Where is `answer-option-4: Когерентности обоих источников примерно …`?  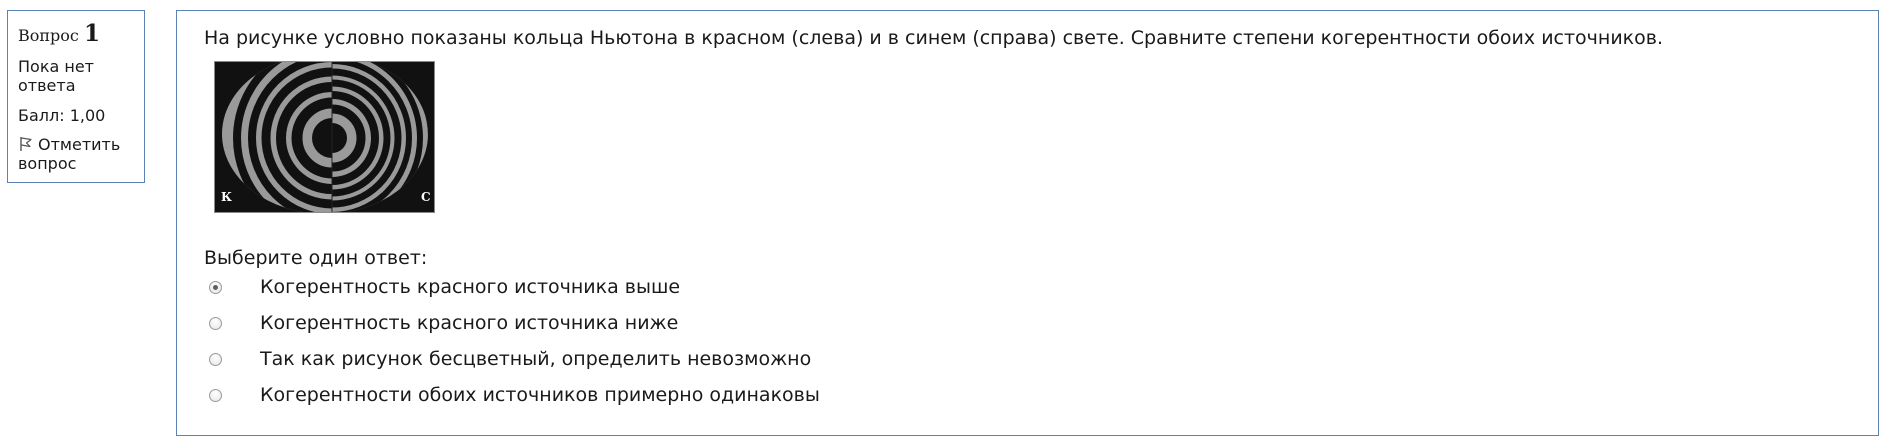
answer-option-4: Когерентности обоих источников примерно … is located at coordinates (514, 403).